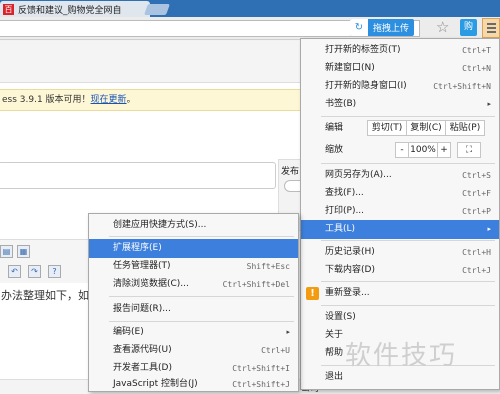 This screenshot has height=394, width=500. What do you see at coordinates (476, 68) in the screenshot?
I see `menu-item-shortcut: Ctrl+N` at bounding box center [476, 68].